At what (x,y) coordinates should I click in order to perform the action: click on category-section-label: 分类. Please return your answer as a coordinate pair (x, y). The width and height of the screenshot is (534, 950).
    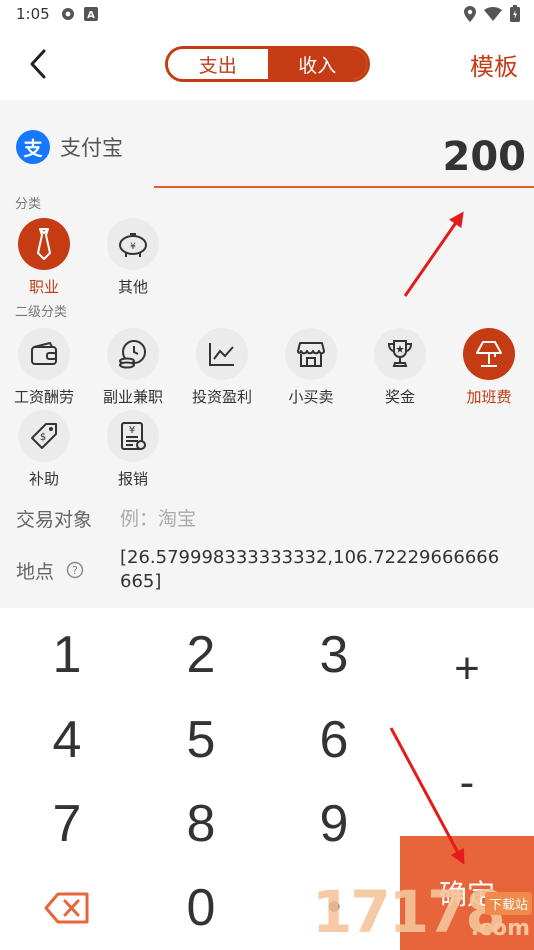
    Looking at the image, I should click on (28, 204).